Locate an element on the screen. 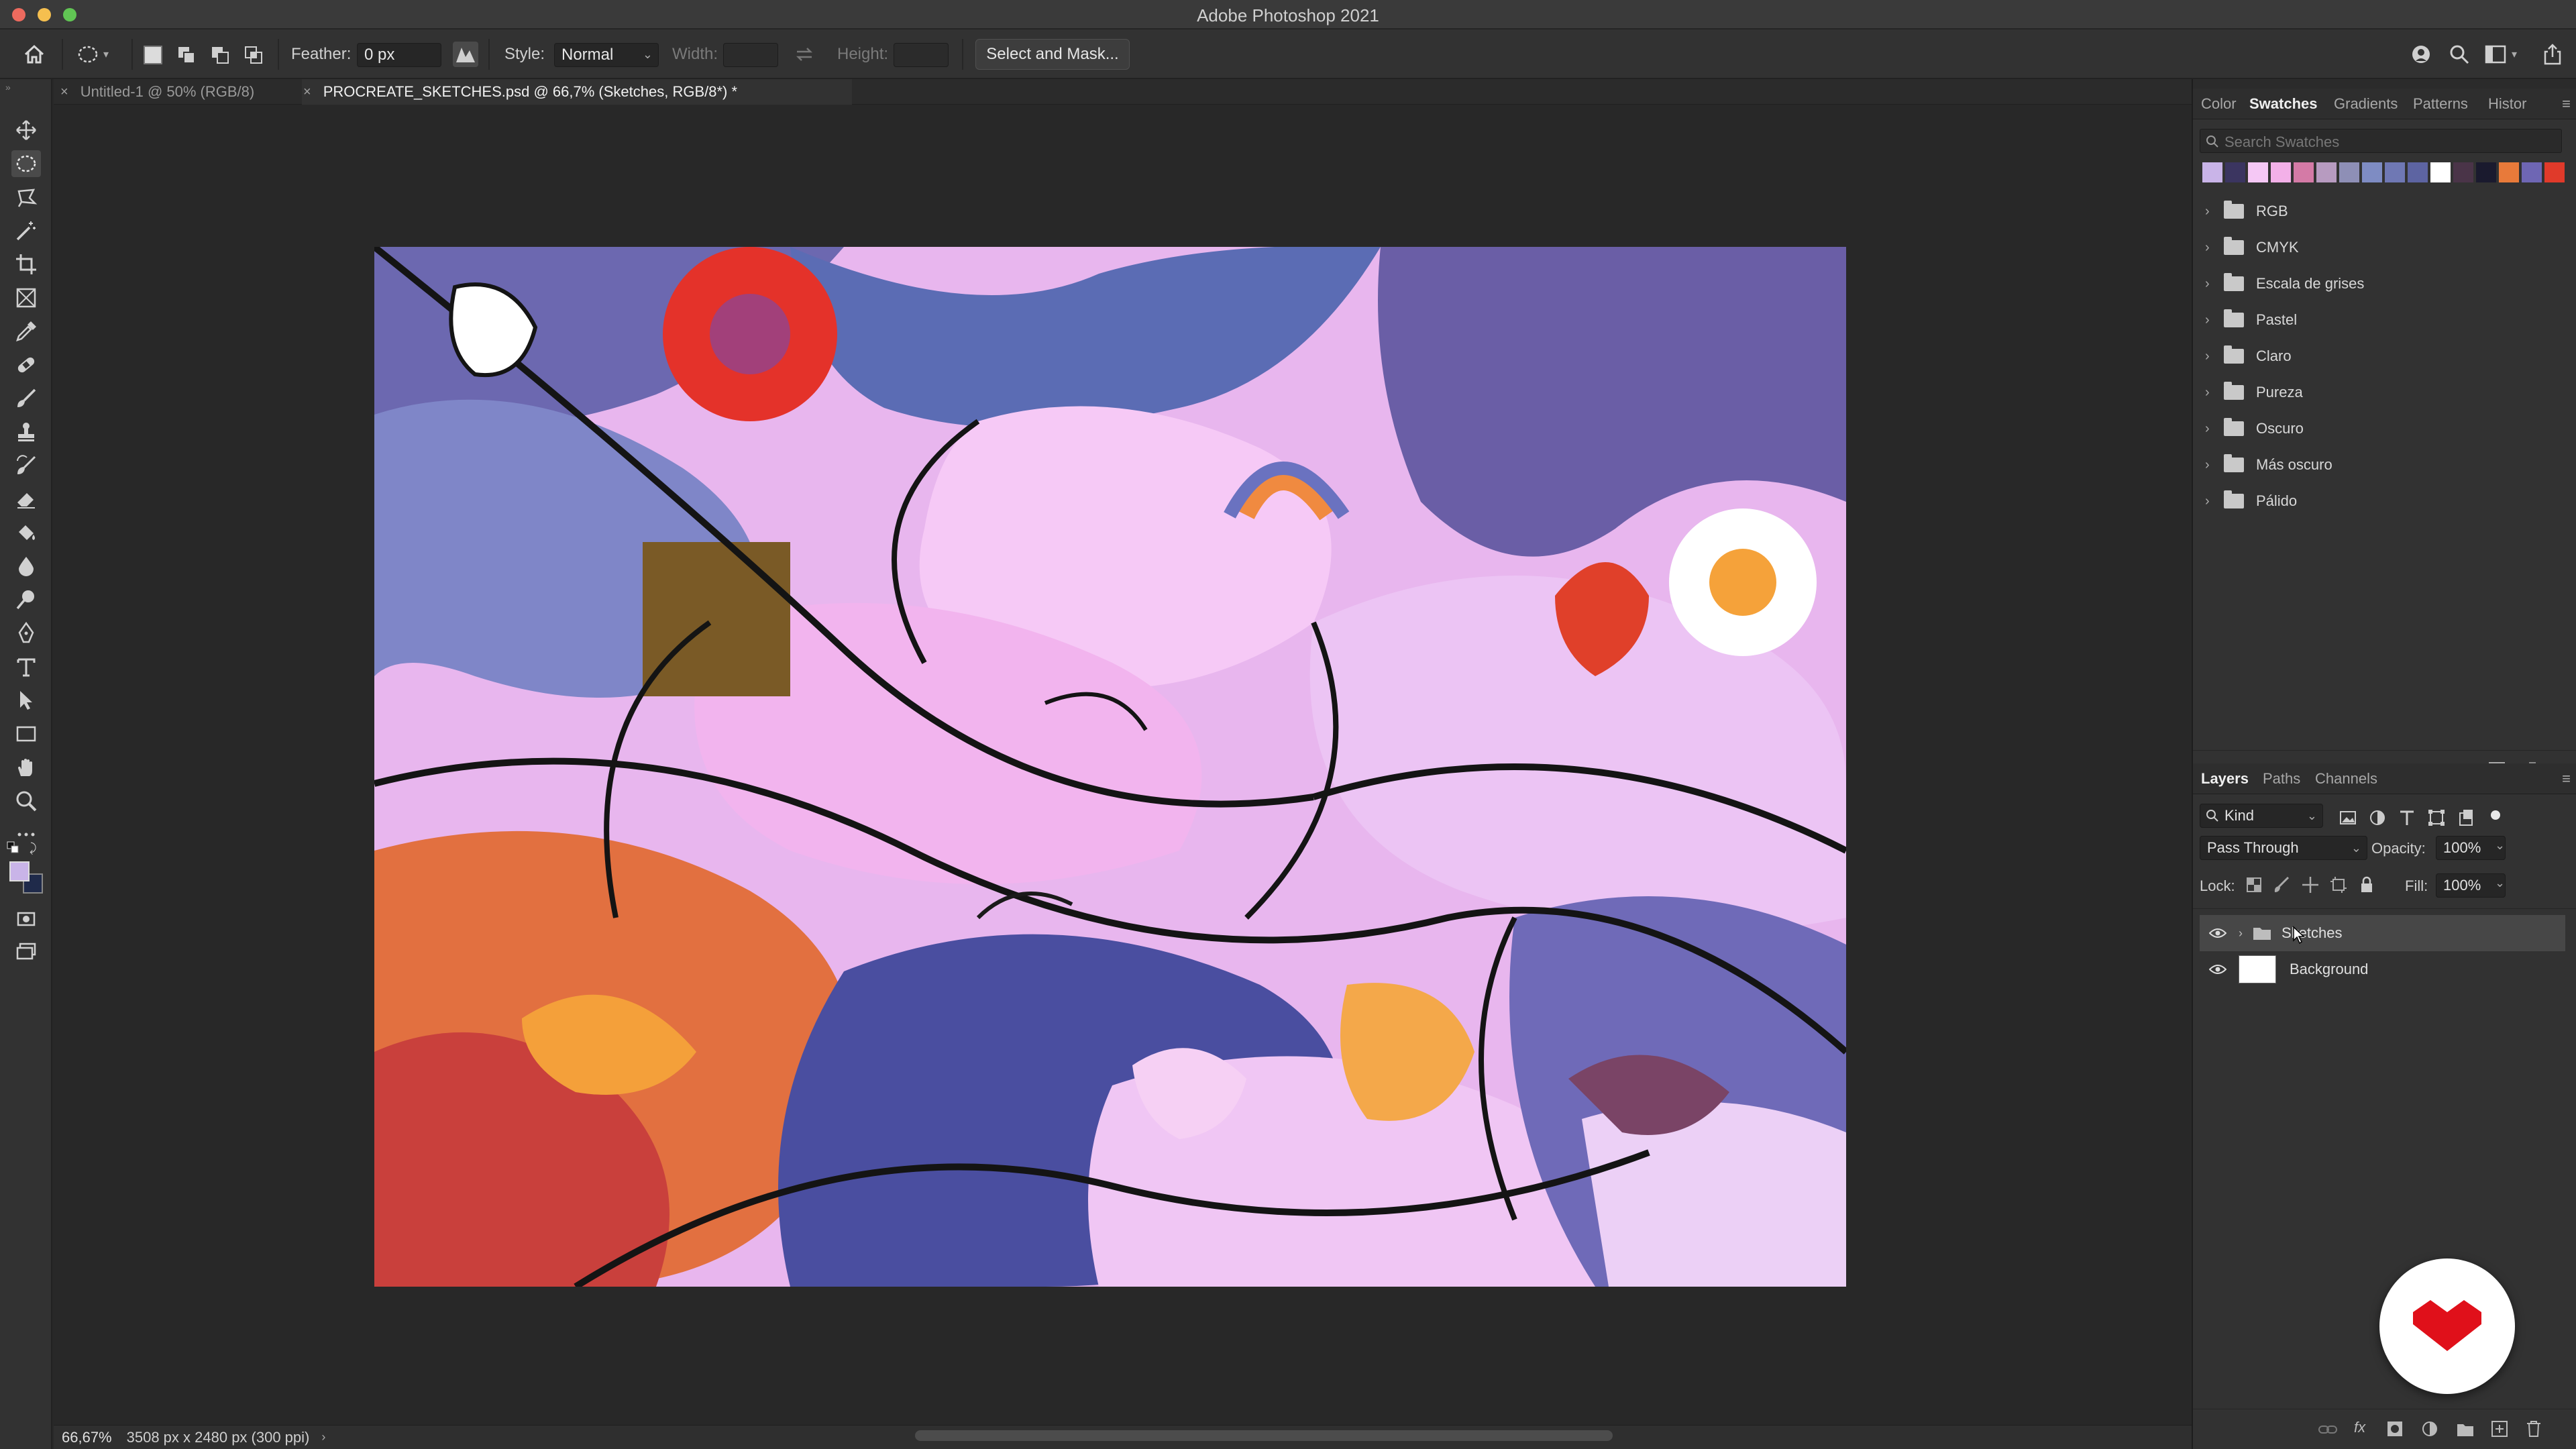 The height and width of the screenshot is (1449, 2576). tab-color: Color is located at coordinates (2219, 104).